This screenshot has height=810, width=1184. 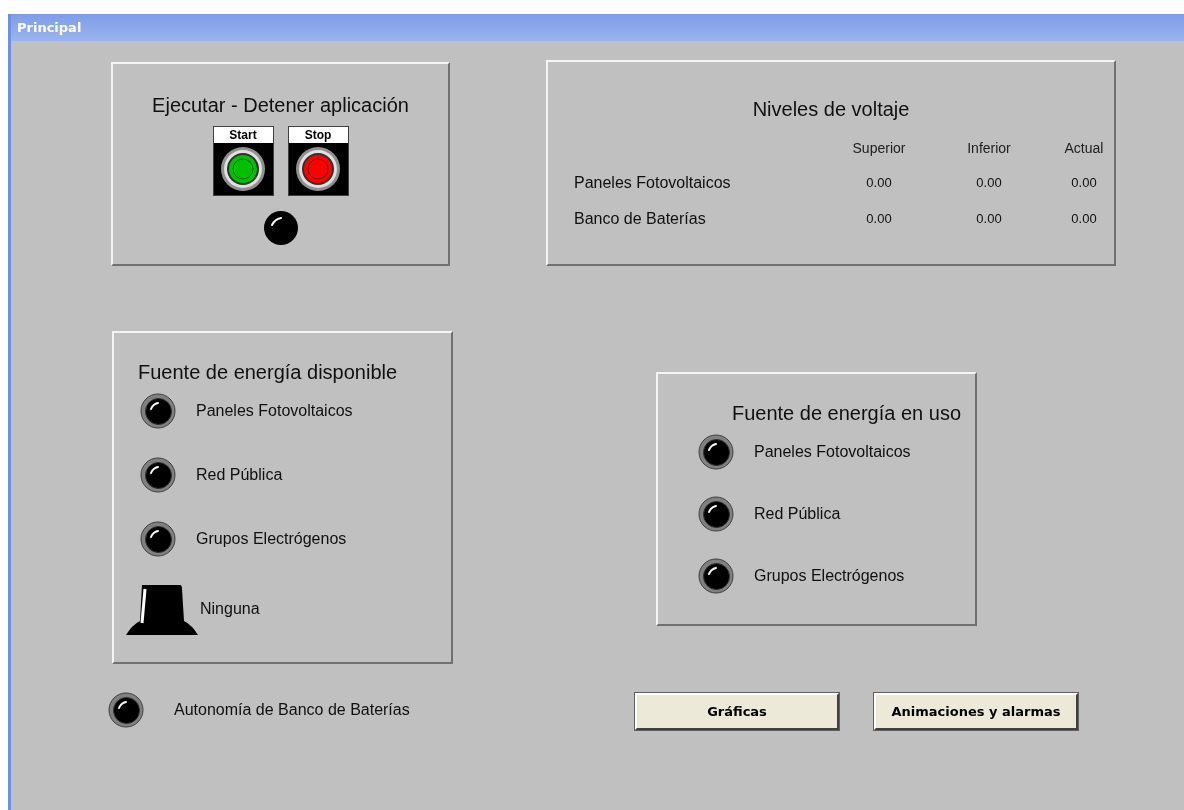 I want to click on column-header: Actual, so click(x=1084, y=148).